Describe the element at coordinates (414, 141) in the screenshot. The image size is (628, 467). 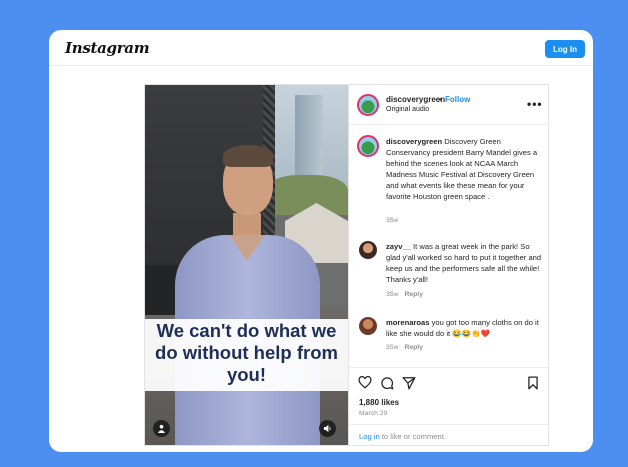
I see `caption-username: discoverygreen` at that location.